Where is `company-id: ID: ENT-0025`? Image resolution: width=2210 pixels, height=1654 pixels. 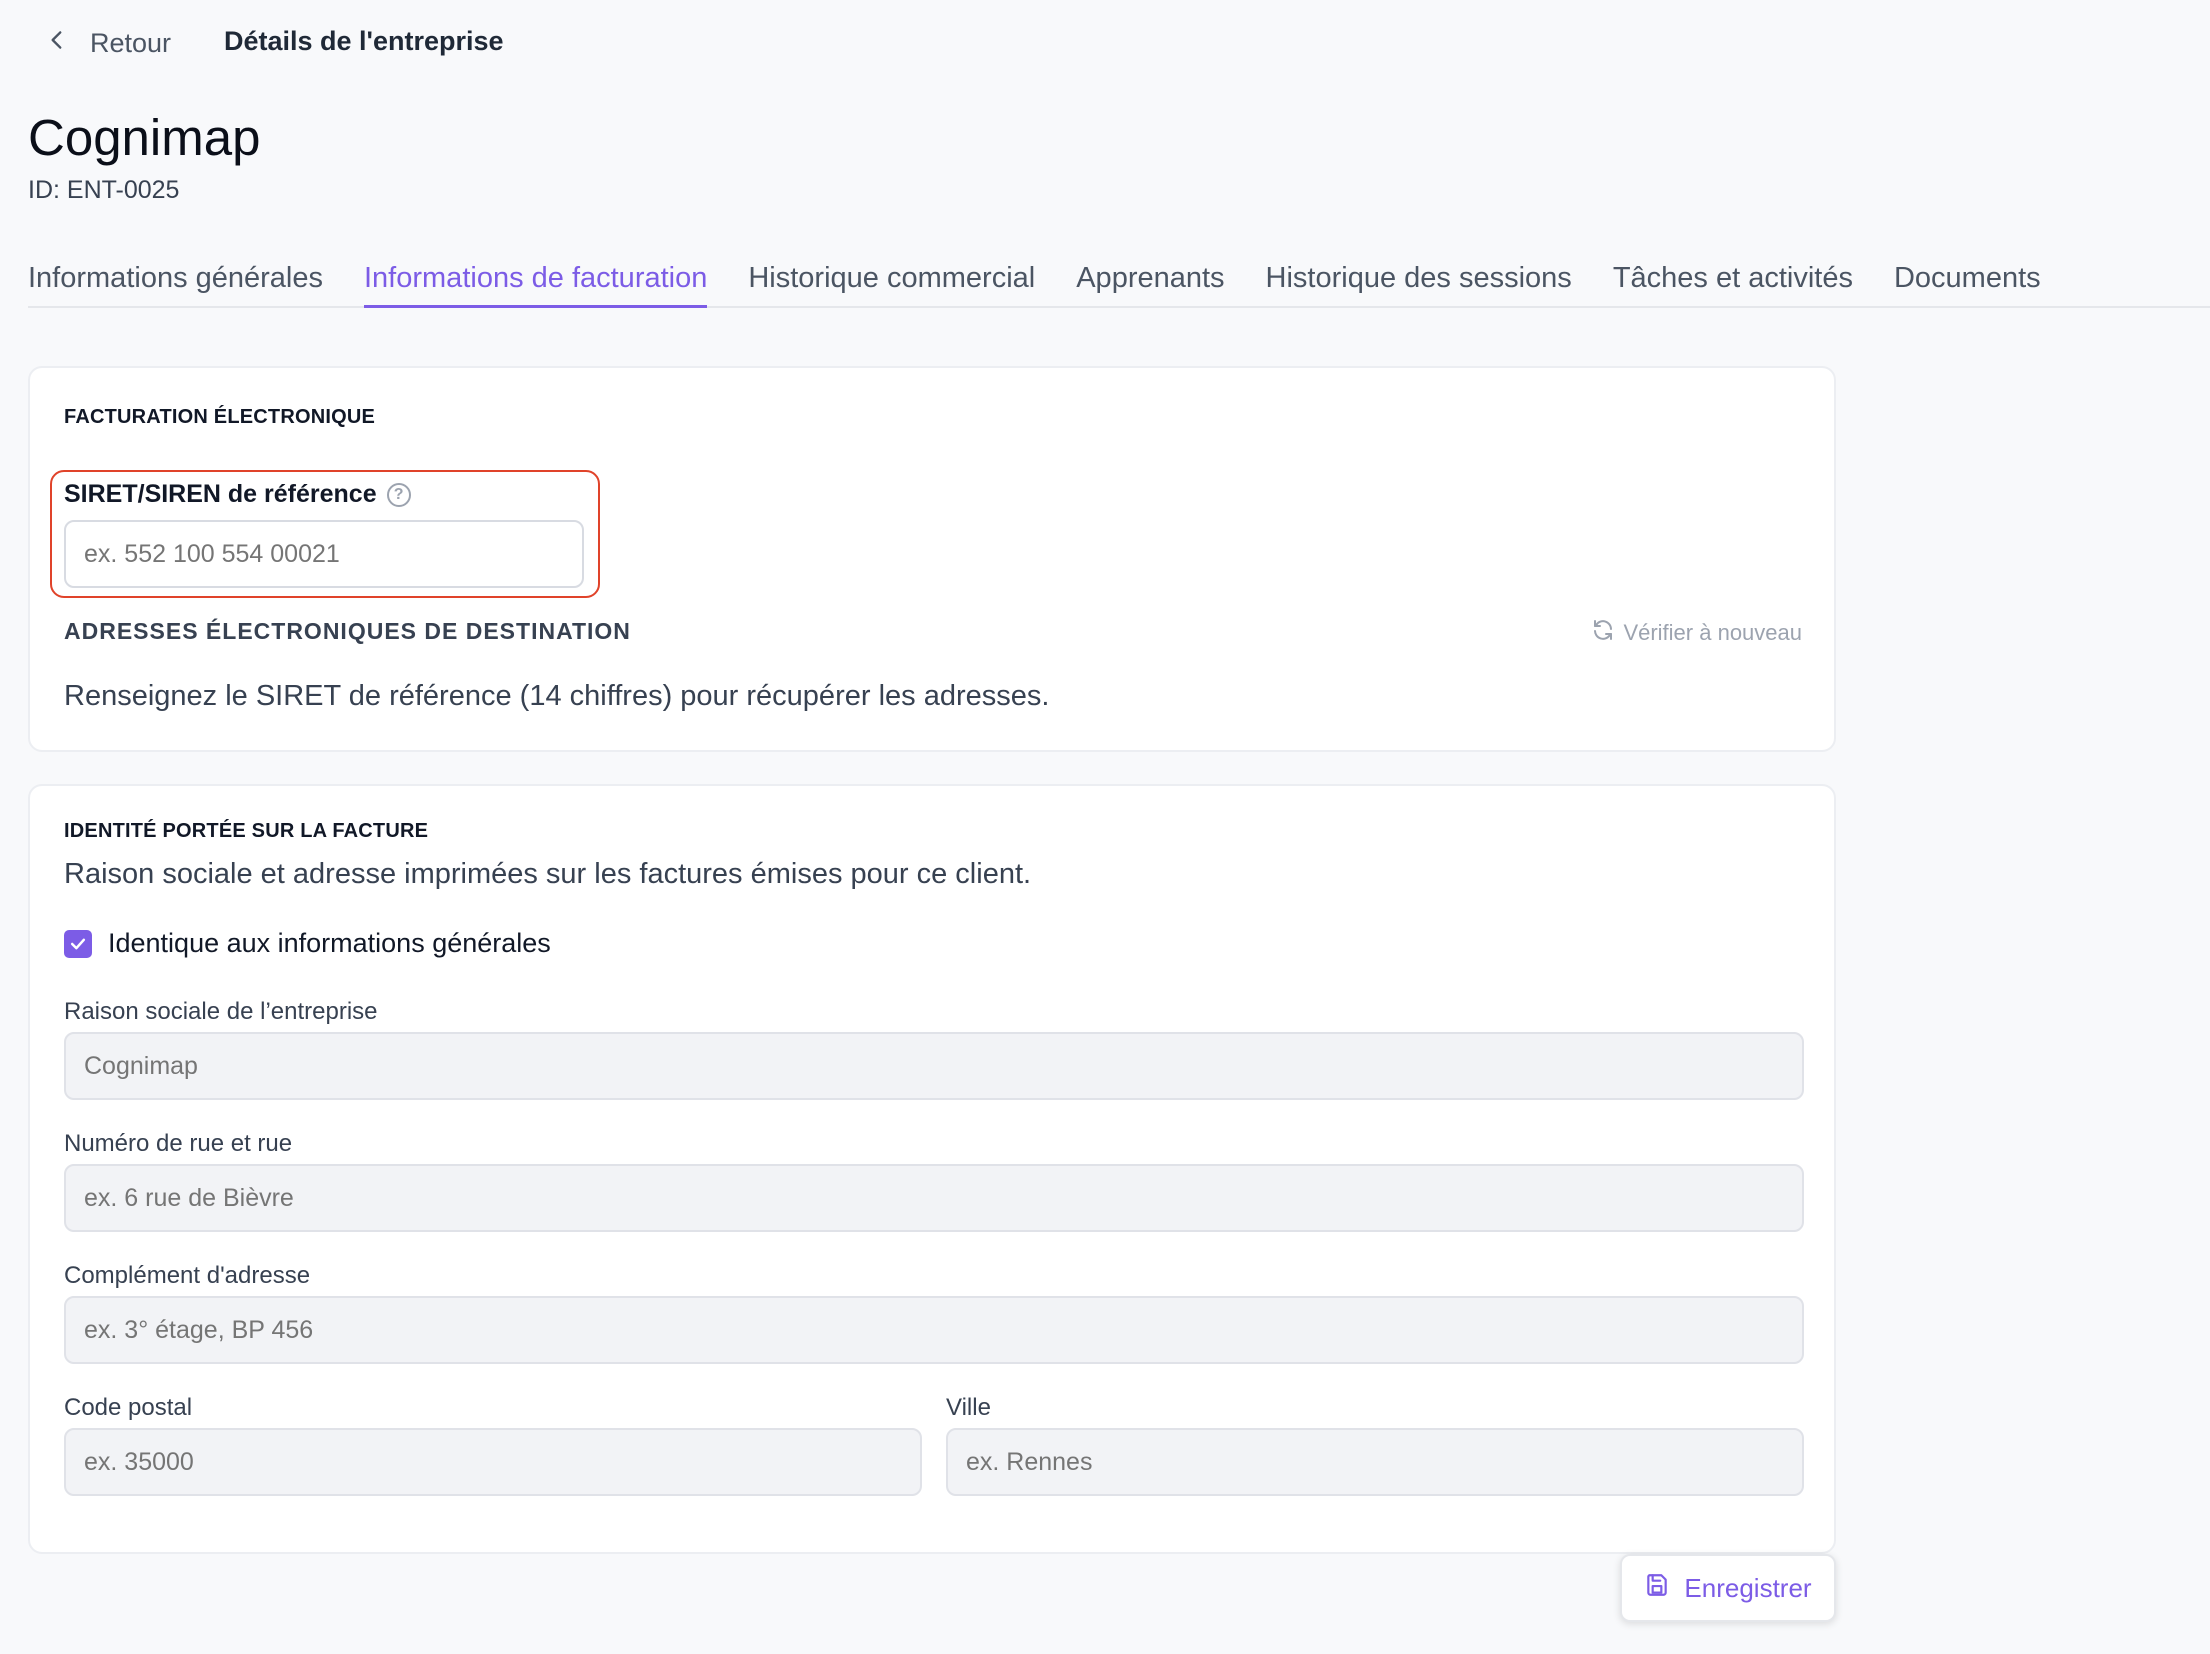 company-id: ID: ENT-0025 is located at coordinates (104, 190).